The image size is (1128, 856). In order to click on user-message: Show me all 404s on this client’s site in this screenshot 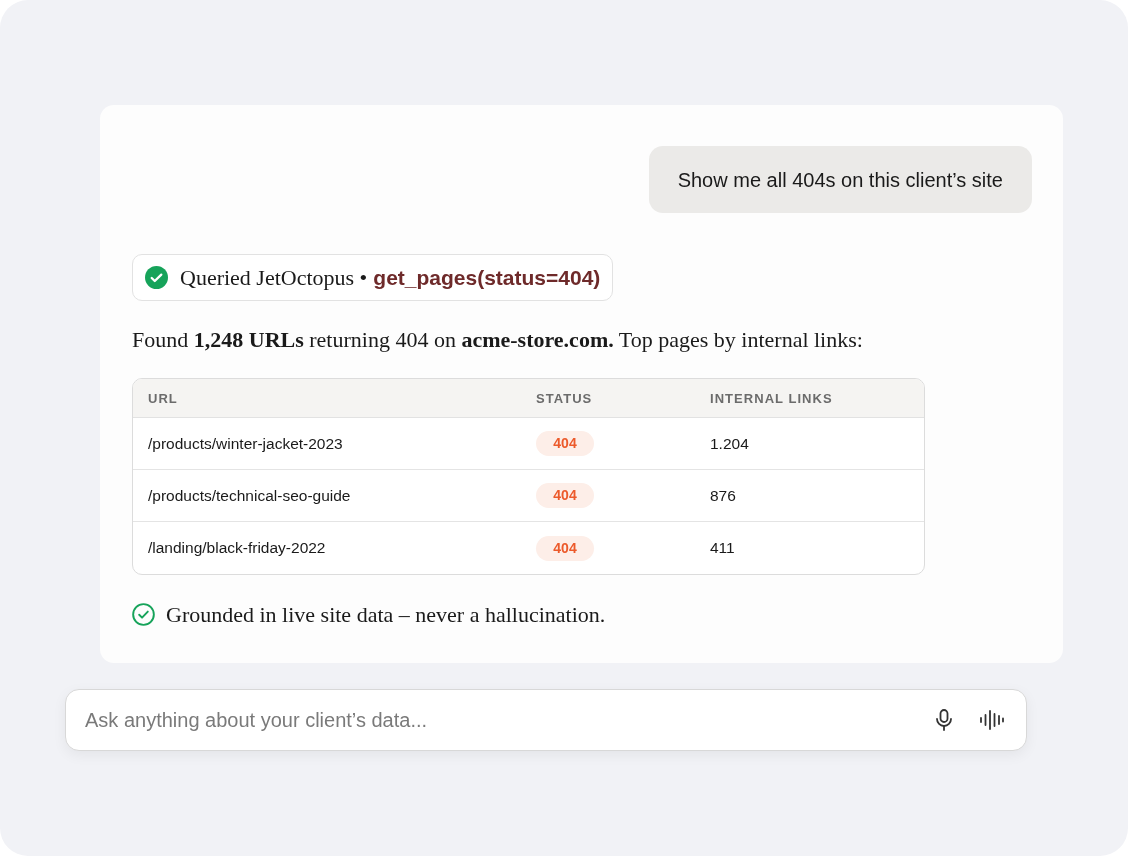, I will do `click(840, 179)`.